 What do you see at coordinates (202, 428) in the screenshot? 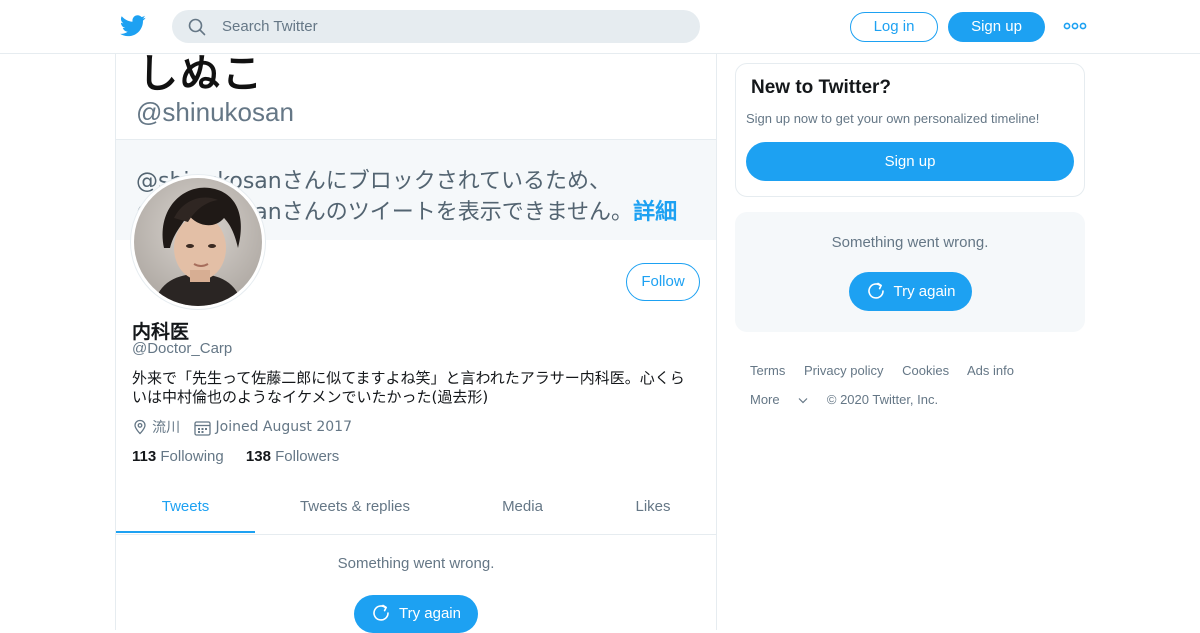
I see `calendar-icon` at bounding box center [202, 428].